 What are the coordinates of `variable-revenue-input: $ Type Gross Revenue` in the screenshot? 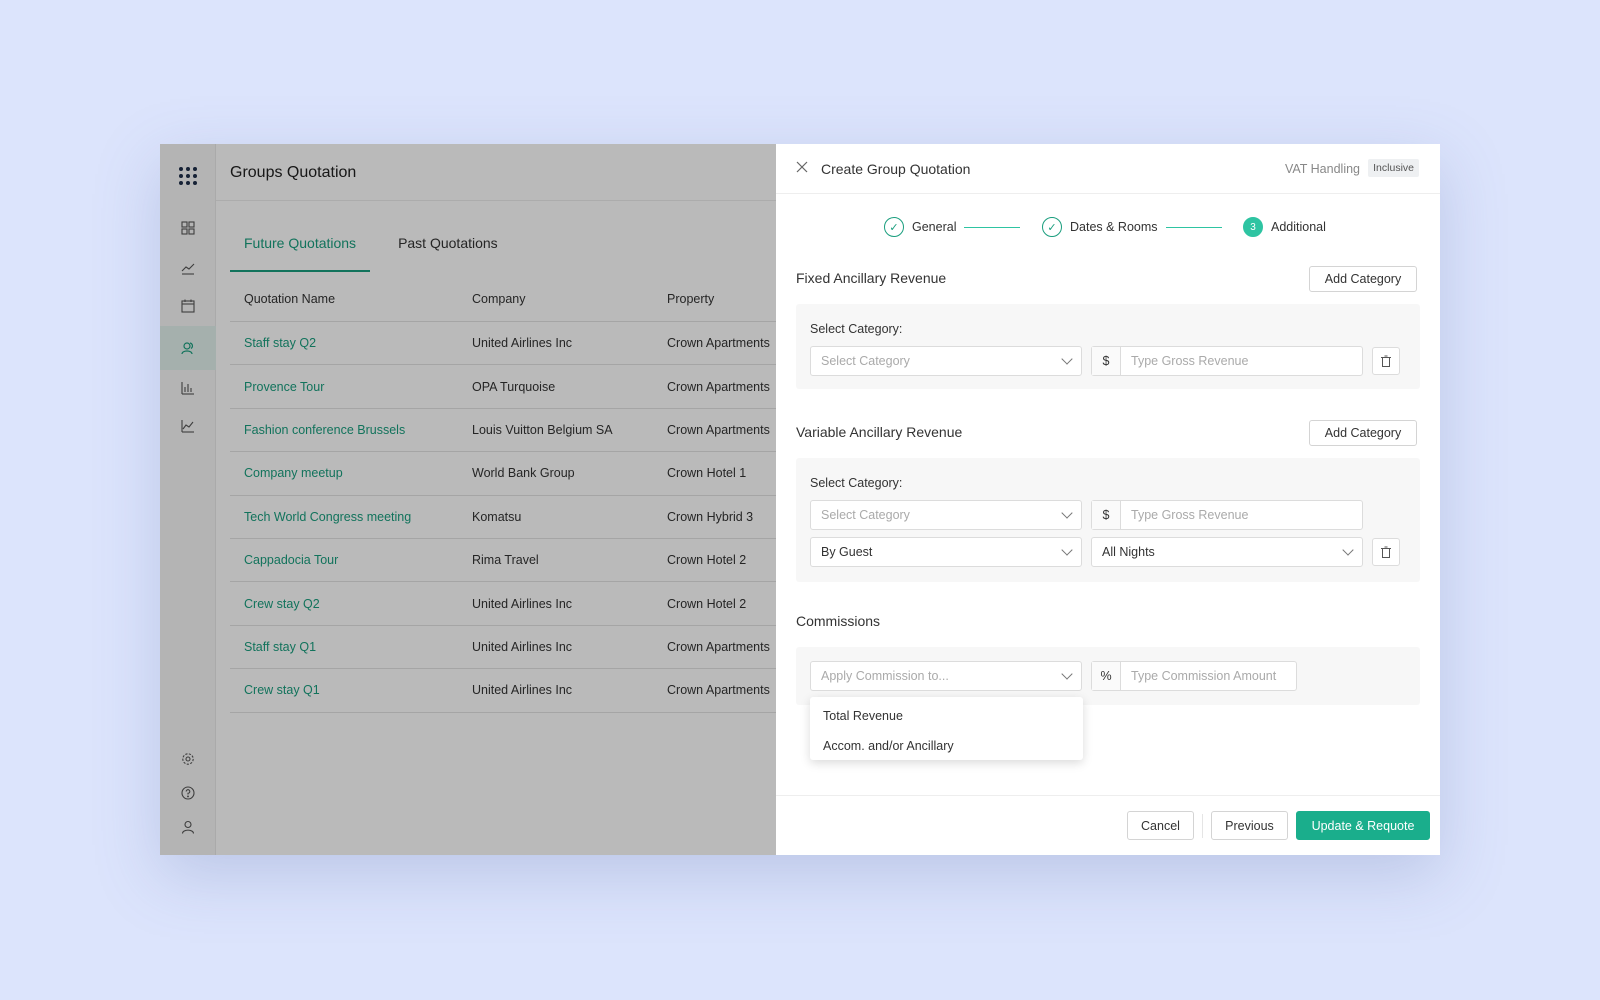 It's located at (1227, 515).